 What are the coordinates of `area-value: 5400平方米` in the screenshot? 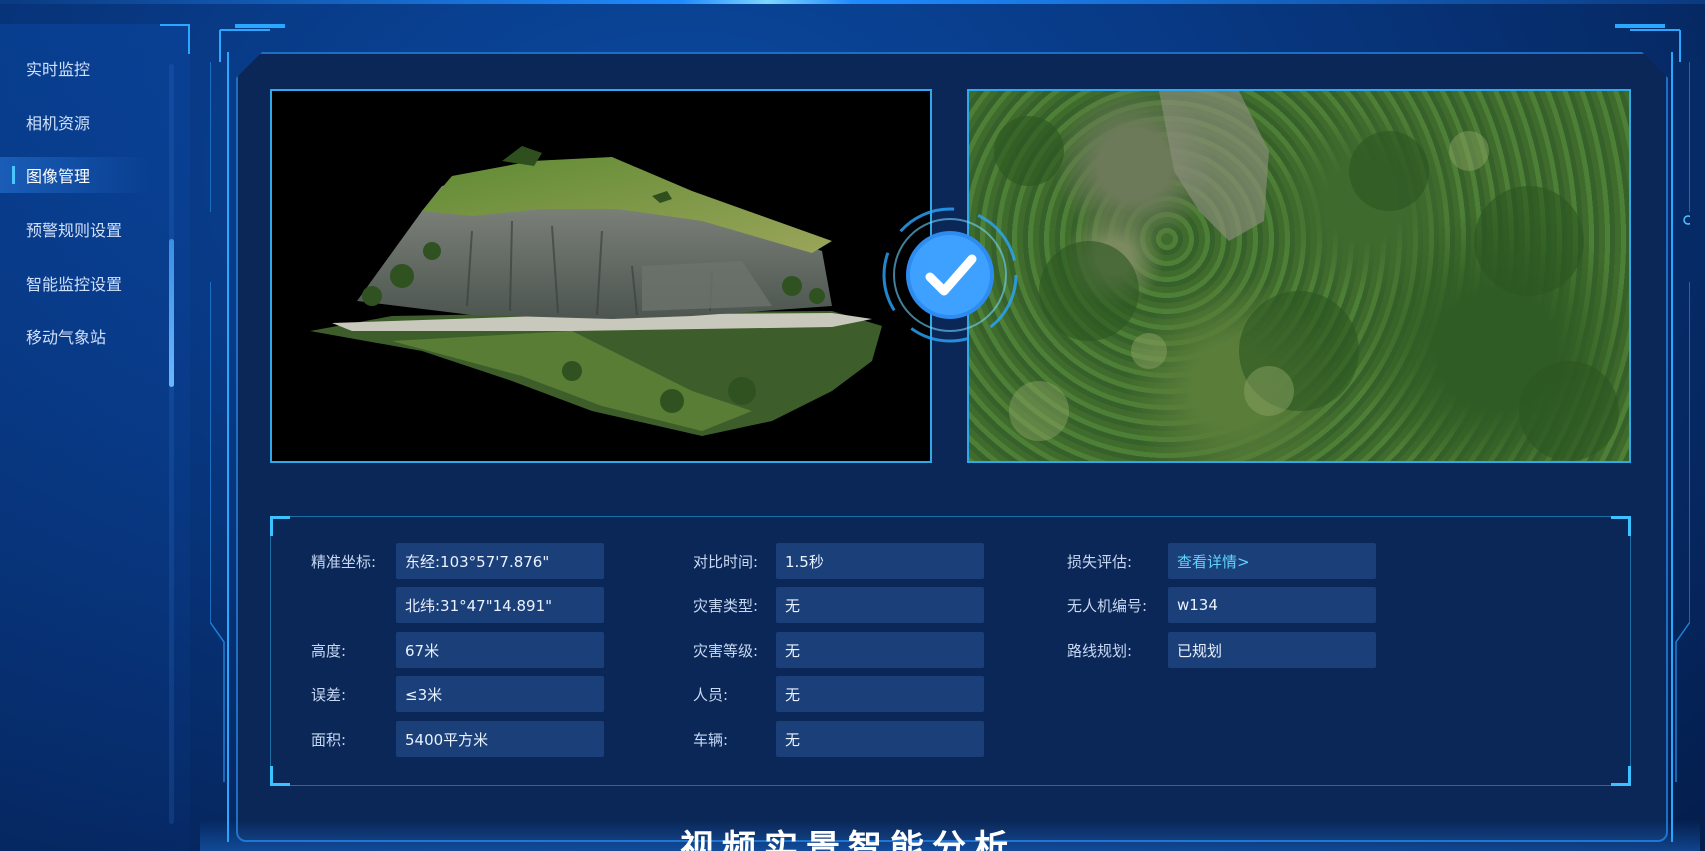 It's located at (500, 739).